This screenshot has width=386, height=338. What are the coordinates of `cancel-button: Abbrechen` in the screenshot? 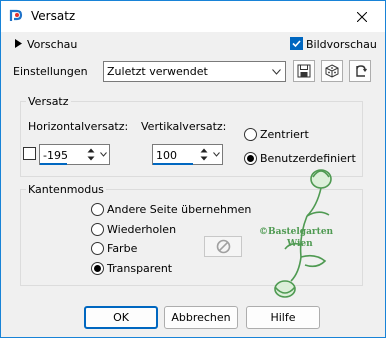 It's located at (201, 317).